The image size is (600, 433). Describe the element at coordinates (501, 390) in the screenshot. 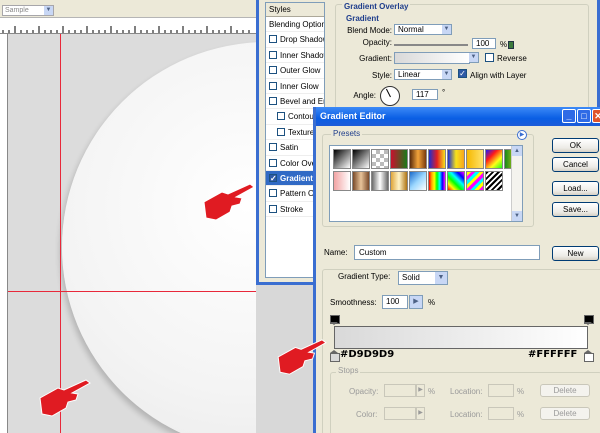

I see `stop-opacity-location-input` at that location.